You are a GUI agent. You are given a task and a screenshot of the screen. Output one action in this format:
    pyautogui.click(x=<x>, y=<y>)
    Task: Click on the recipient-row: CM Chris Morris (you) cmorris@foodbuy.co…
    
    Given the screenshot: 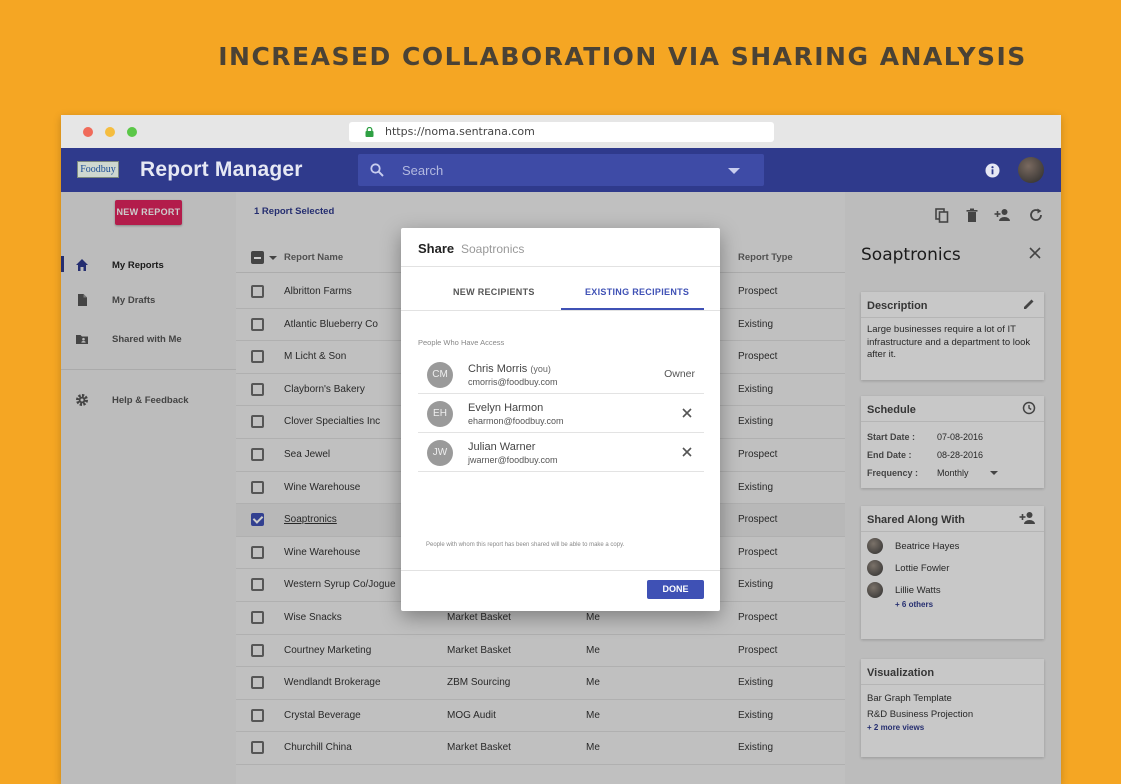 What is the action you would take?
    pyautogui.click(x=561, y=374)
    